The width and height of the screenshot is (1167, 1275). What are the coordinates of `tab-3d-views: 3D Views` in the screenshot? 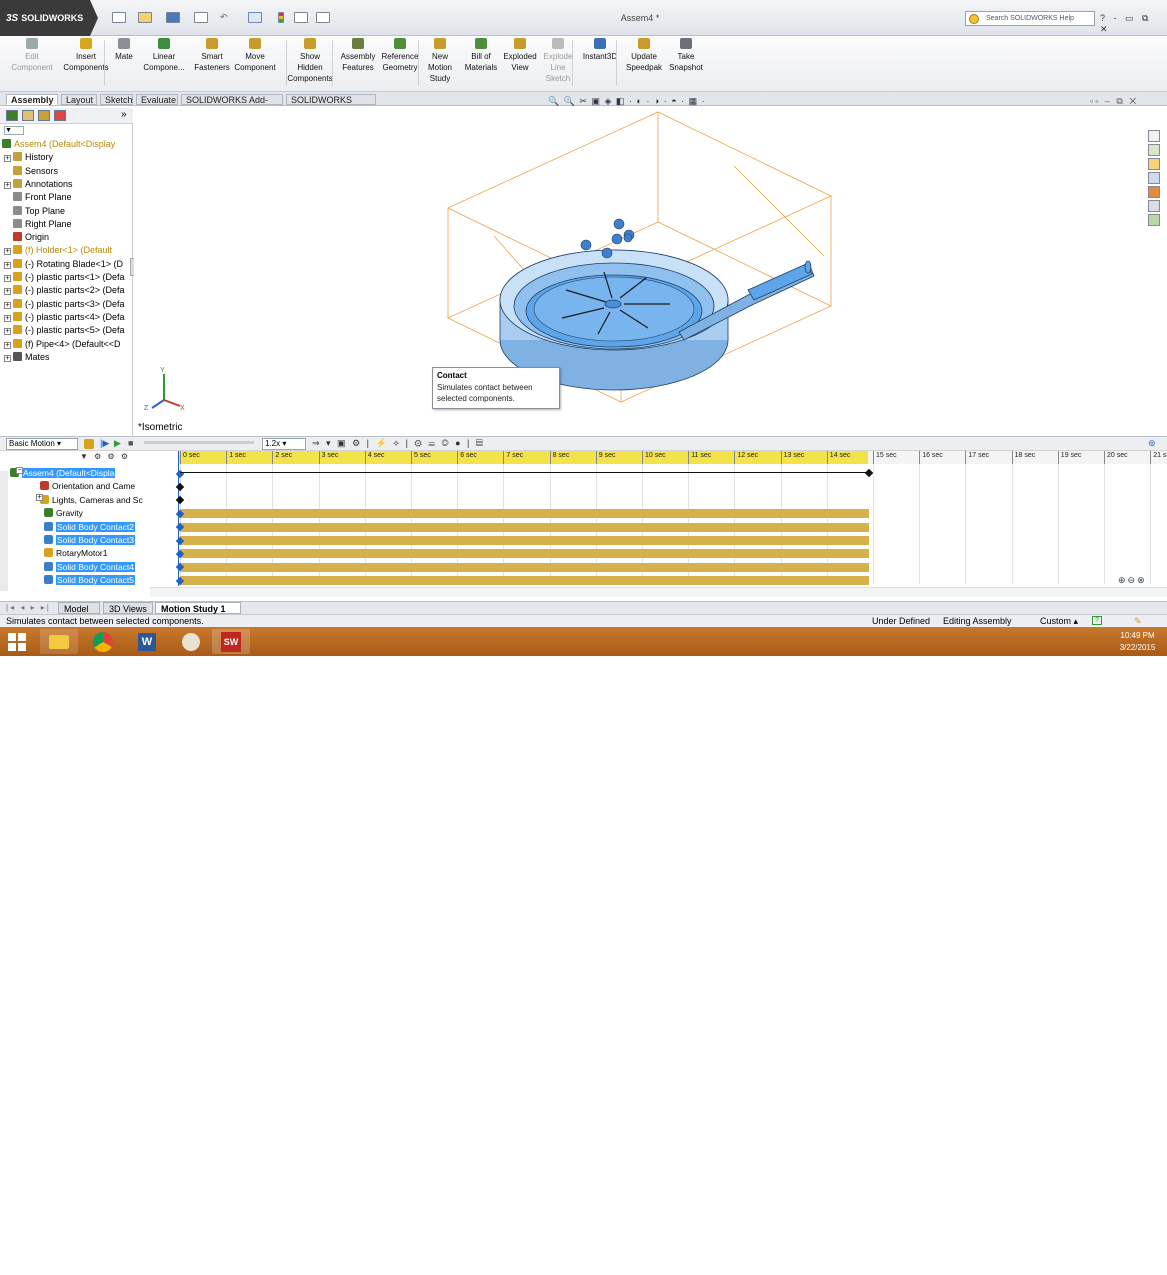 It's located at (128, 608).